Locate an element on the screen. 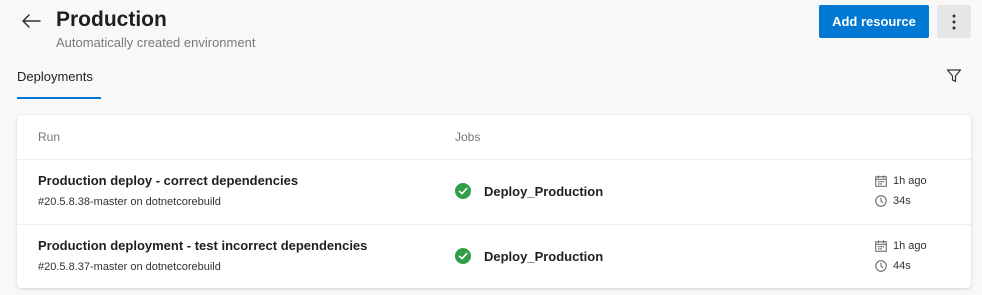  page-title: Production is located at coordinates (111, 19).